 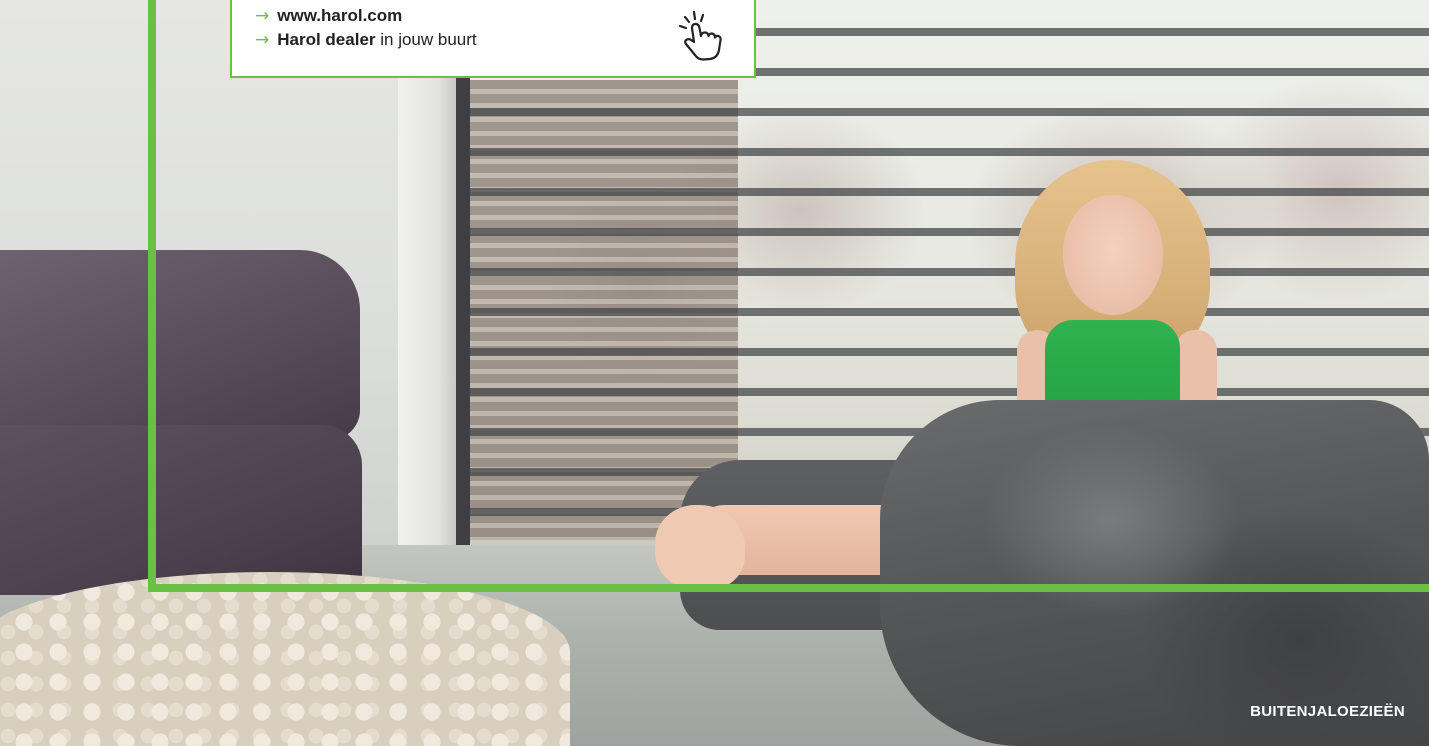 I want to click on dealer-link: → Harol dealer in jouw buurt, so click(x=366, y=40).